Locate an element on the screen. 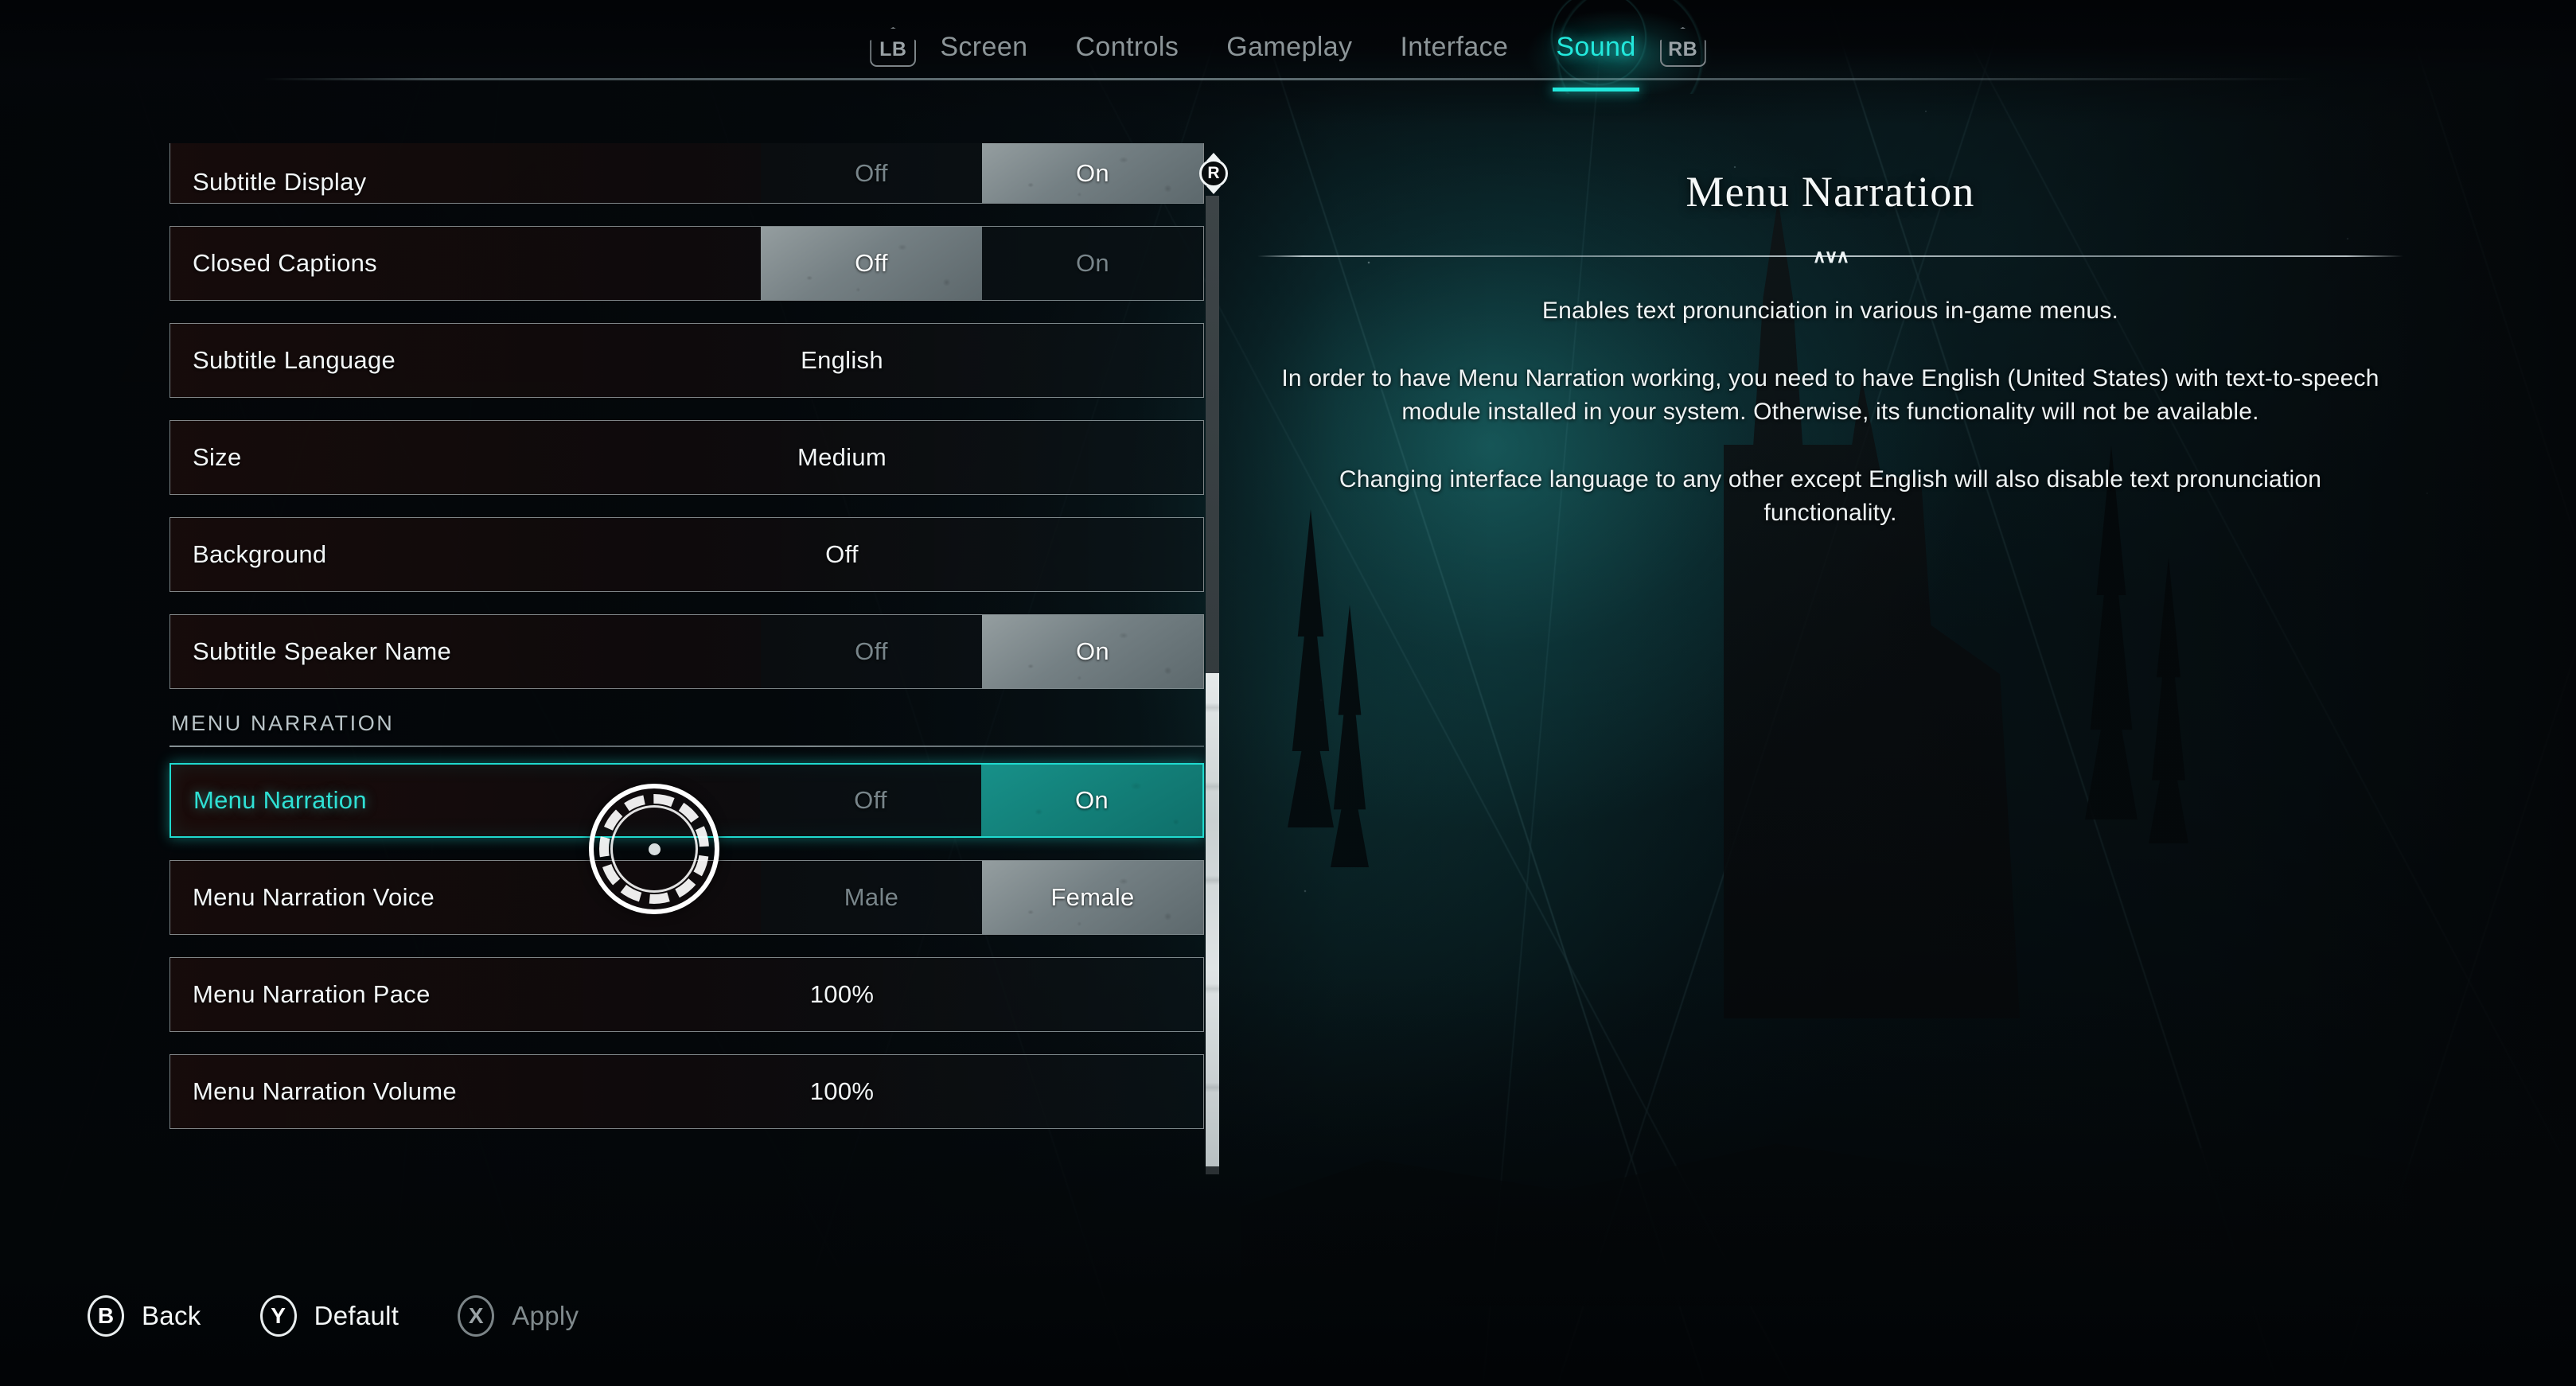 This screenshot has width=2576, height=1386. setting-label: Subtitle Display is located at coordinates (280, 182).